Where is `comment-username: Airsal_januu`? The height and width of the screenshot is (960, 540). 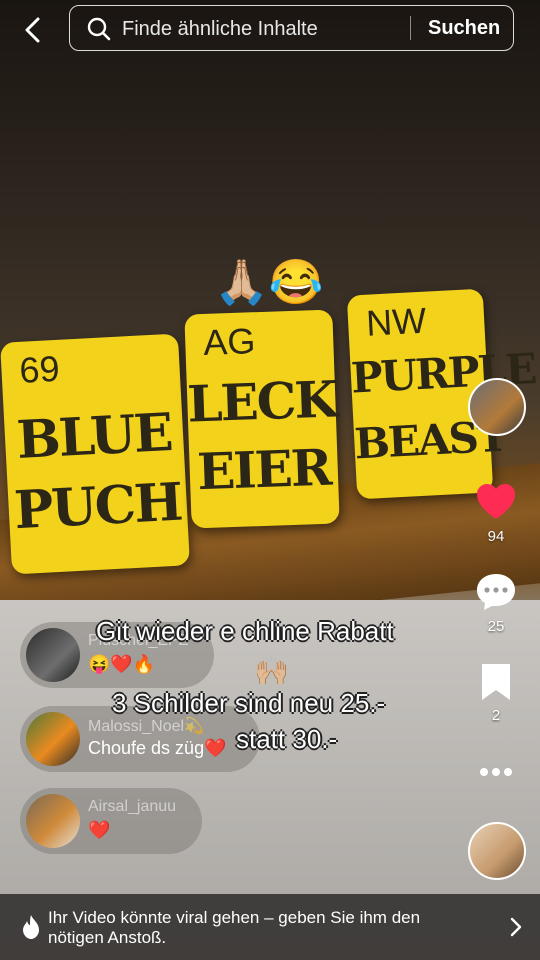 comment-username: Airsal_januu is located at coordinates (132, 806).